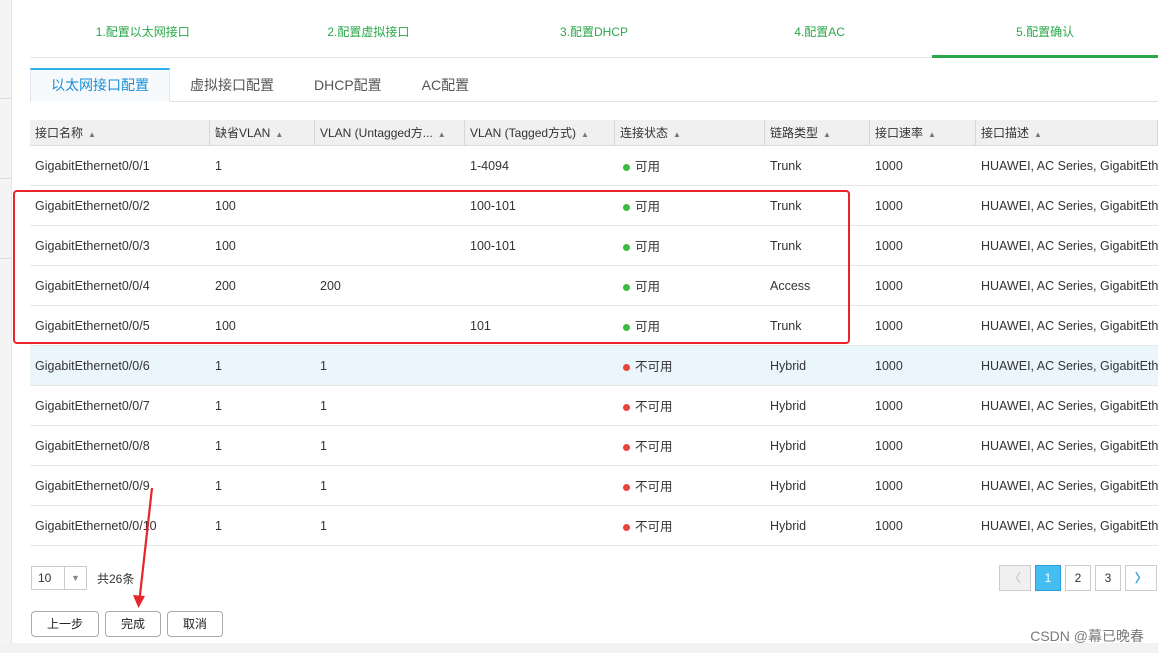 The image size is (1158, 653). I want to click on column-header-status: 连接状态 ▲, so click(690, 132).